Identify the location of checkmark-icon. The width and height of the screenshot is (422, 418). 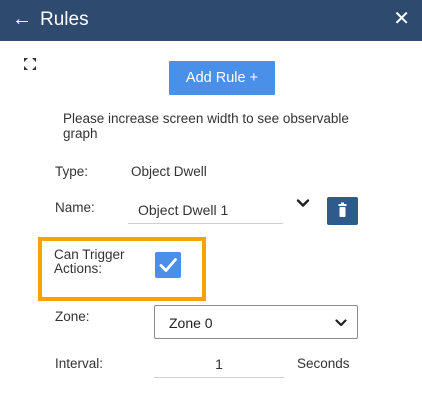
(168, 265).